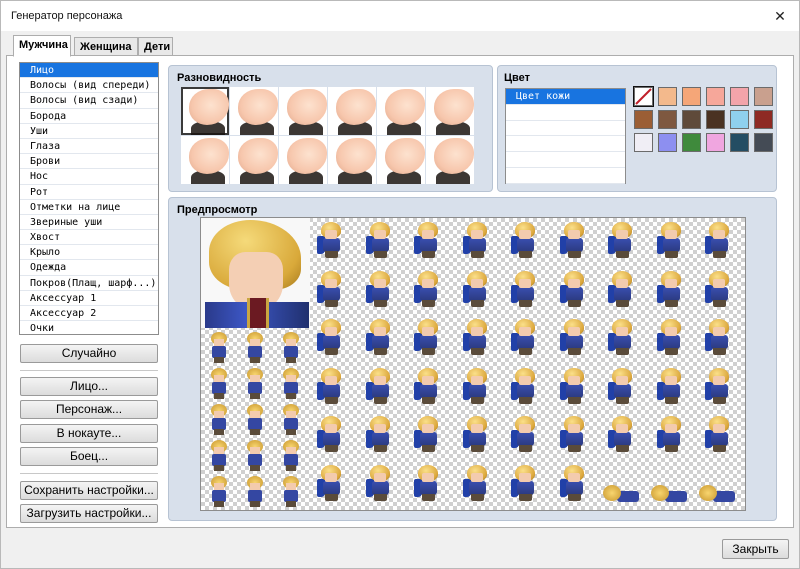 The width and height of the screenshot is (800, 569). I want to click on tab-children: Дети, so click(155, 46).